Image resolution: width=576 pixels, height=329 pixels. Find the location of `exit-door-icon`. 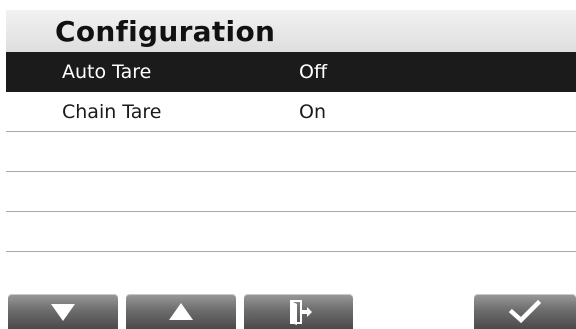

exit-door-icon is located at coordinates (300, 312).